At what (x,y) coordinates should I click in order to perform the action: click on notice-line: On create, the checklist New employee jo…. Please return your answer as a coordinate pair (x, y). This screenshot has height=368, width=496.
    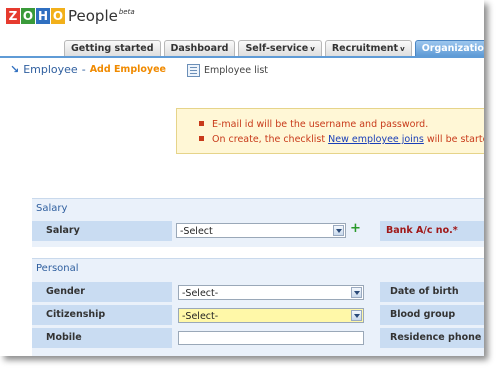
    Looking at the image, I should click on (341, 139).